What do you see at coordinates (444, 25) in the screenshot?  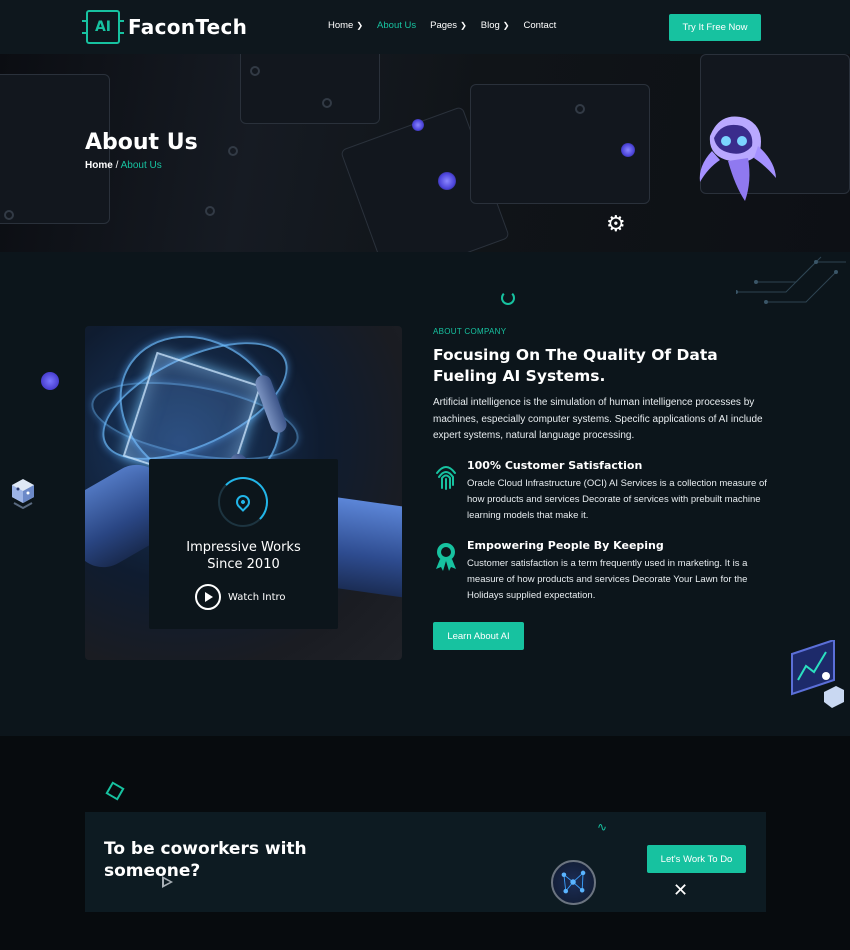 I see `nav-label: Pages` at bounding box center [444, 25].